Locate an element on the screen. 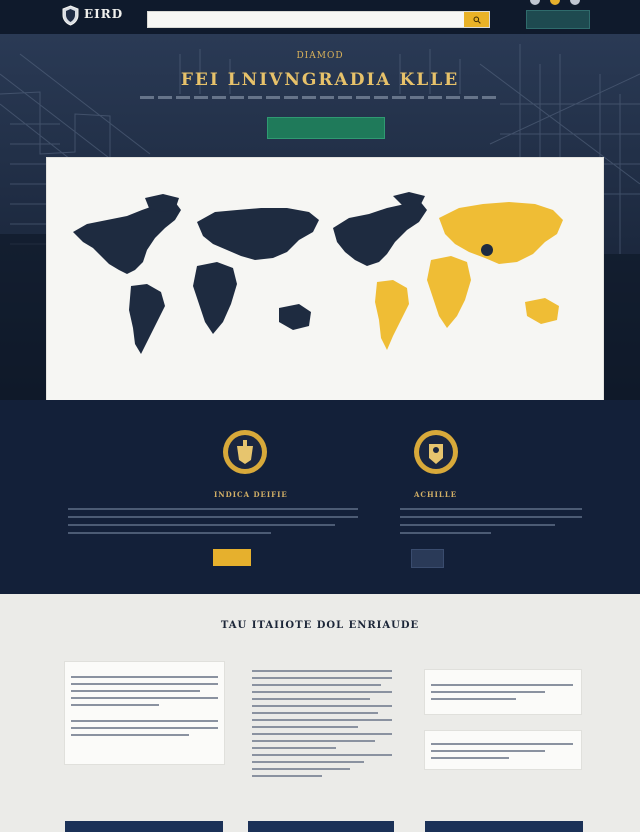 This screenshot has height=832, width=640. south-america-shape is located at coordinates (147, 319).